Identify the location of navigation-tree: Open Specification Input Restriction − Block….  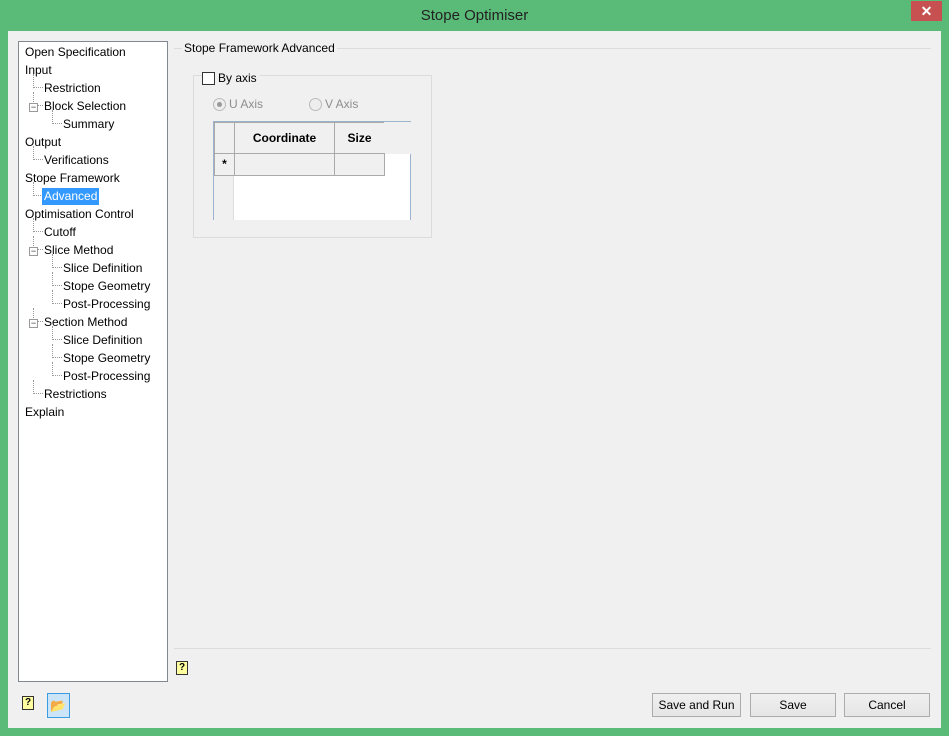
(93, 361).